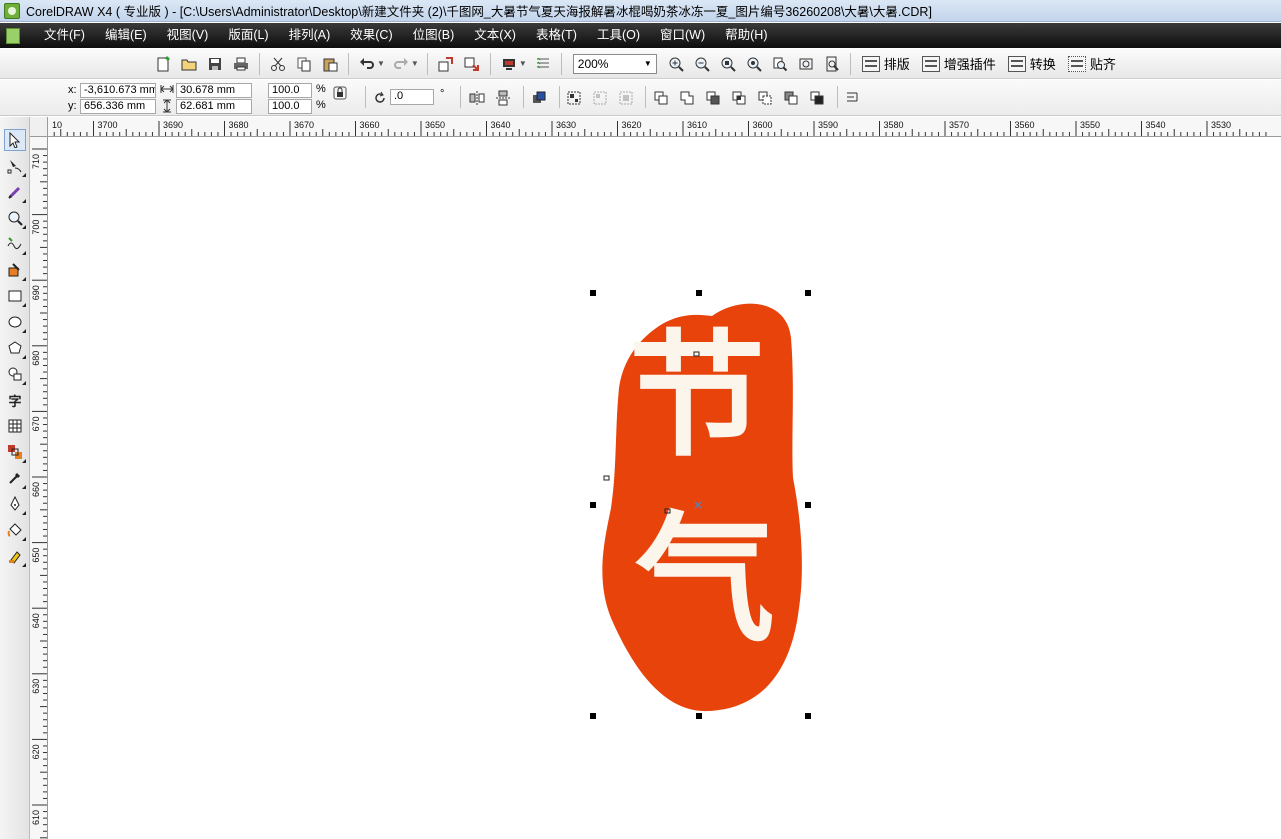 This screenshot has height=839, width=1281. I want to click on copy-icon, so click(304, 64).